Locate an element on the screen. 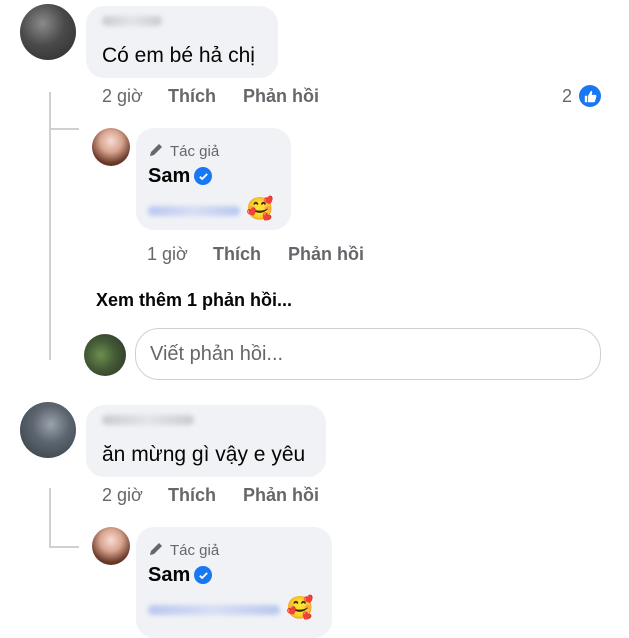 The image size is (629, 638). comment-bubble: ăn mừng gì vậy e yêu is located at coordinates (206, 441).